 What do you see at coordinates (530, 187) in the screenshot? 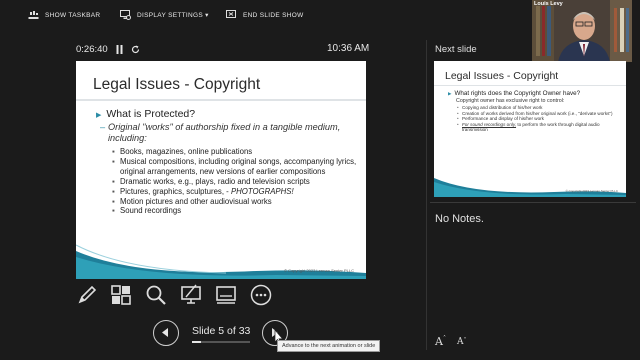
I see `next-slide-swoosh-decoration` at bounding box center [530, 187].